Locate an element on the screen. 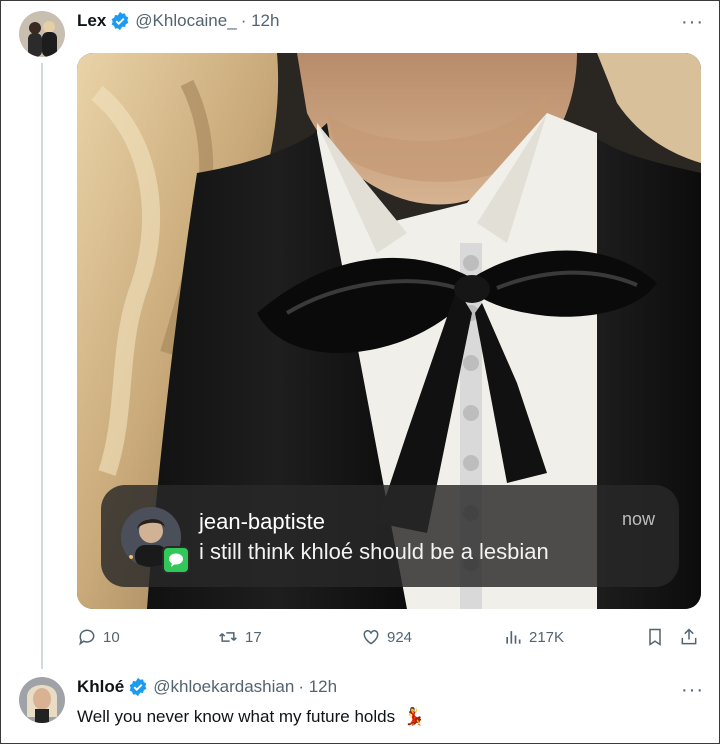 This screenshot has width=720, height=744. display-name: Lex is located at coordinates (91, 21).